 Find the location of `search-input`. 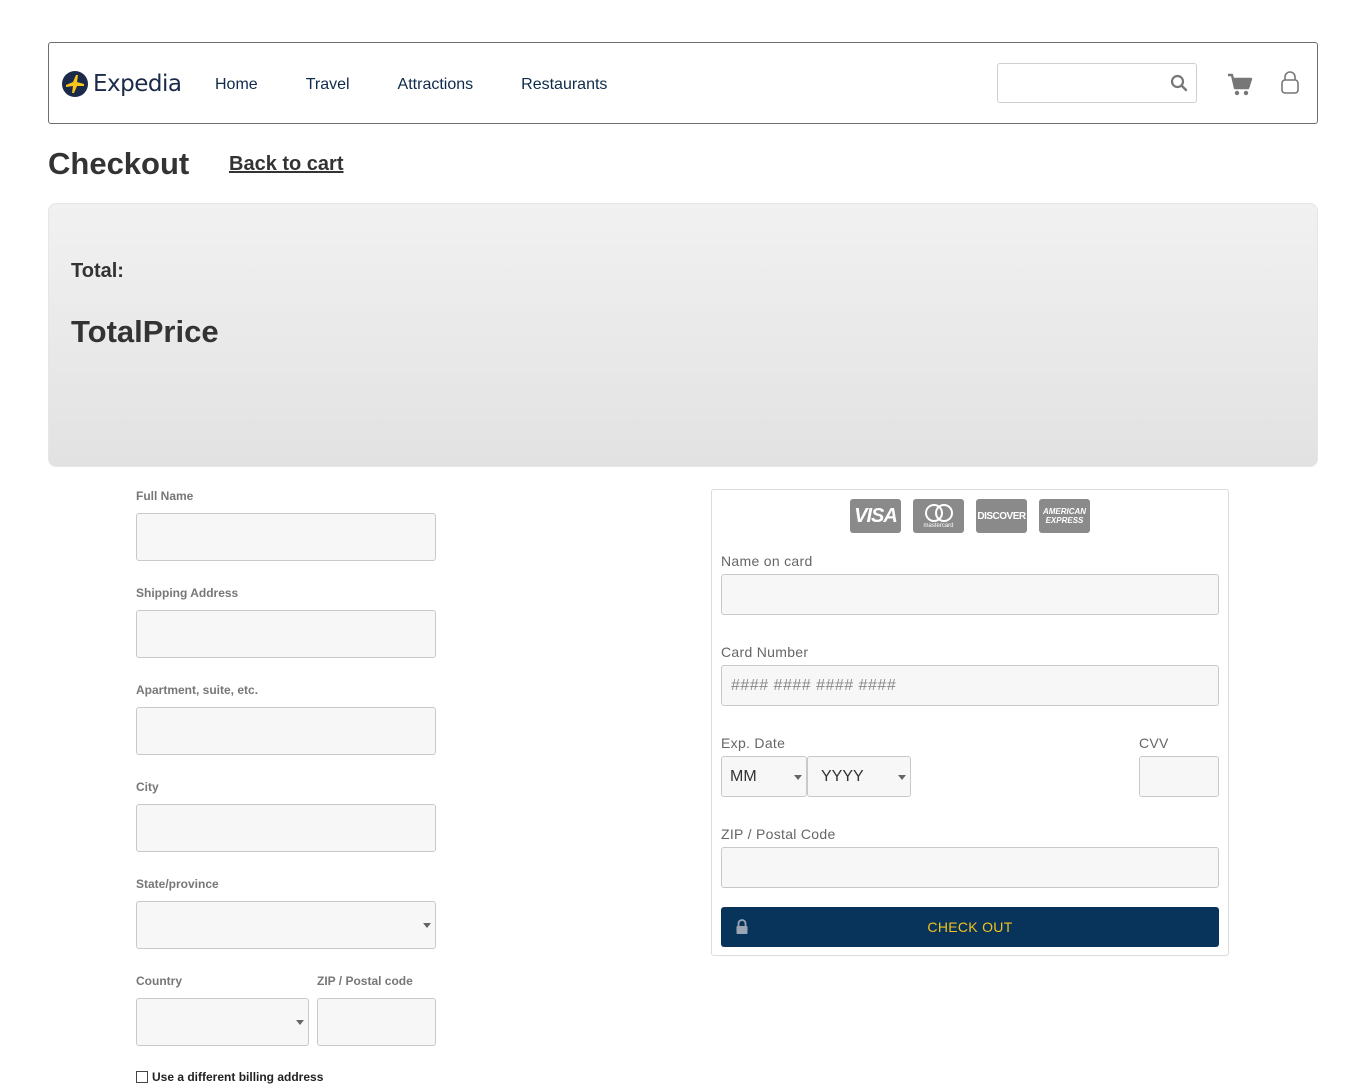

search-input is located at coordinates (1078, 83).